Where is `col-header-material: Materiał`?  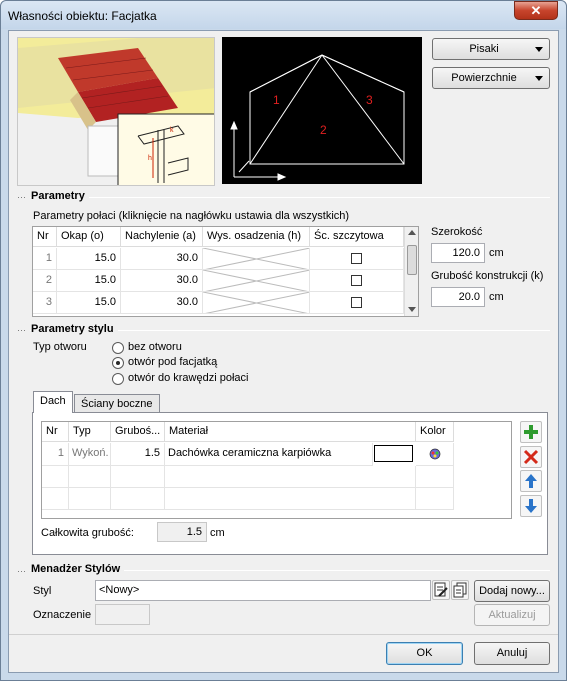
col-header-material: Materiał is located at coordinates (290, 432).